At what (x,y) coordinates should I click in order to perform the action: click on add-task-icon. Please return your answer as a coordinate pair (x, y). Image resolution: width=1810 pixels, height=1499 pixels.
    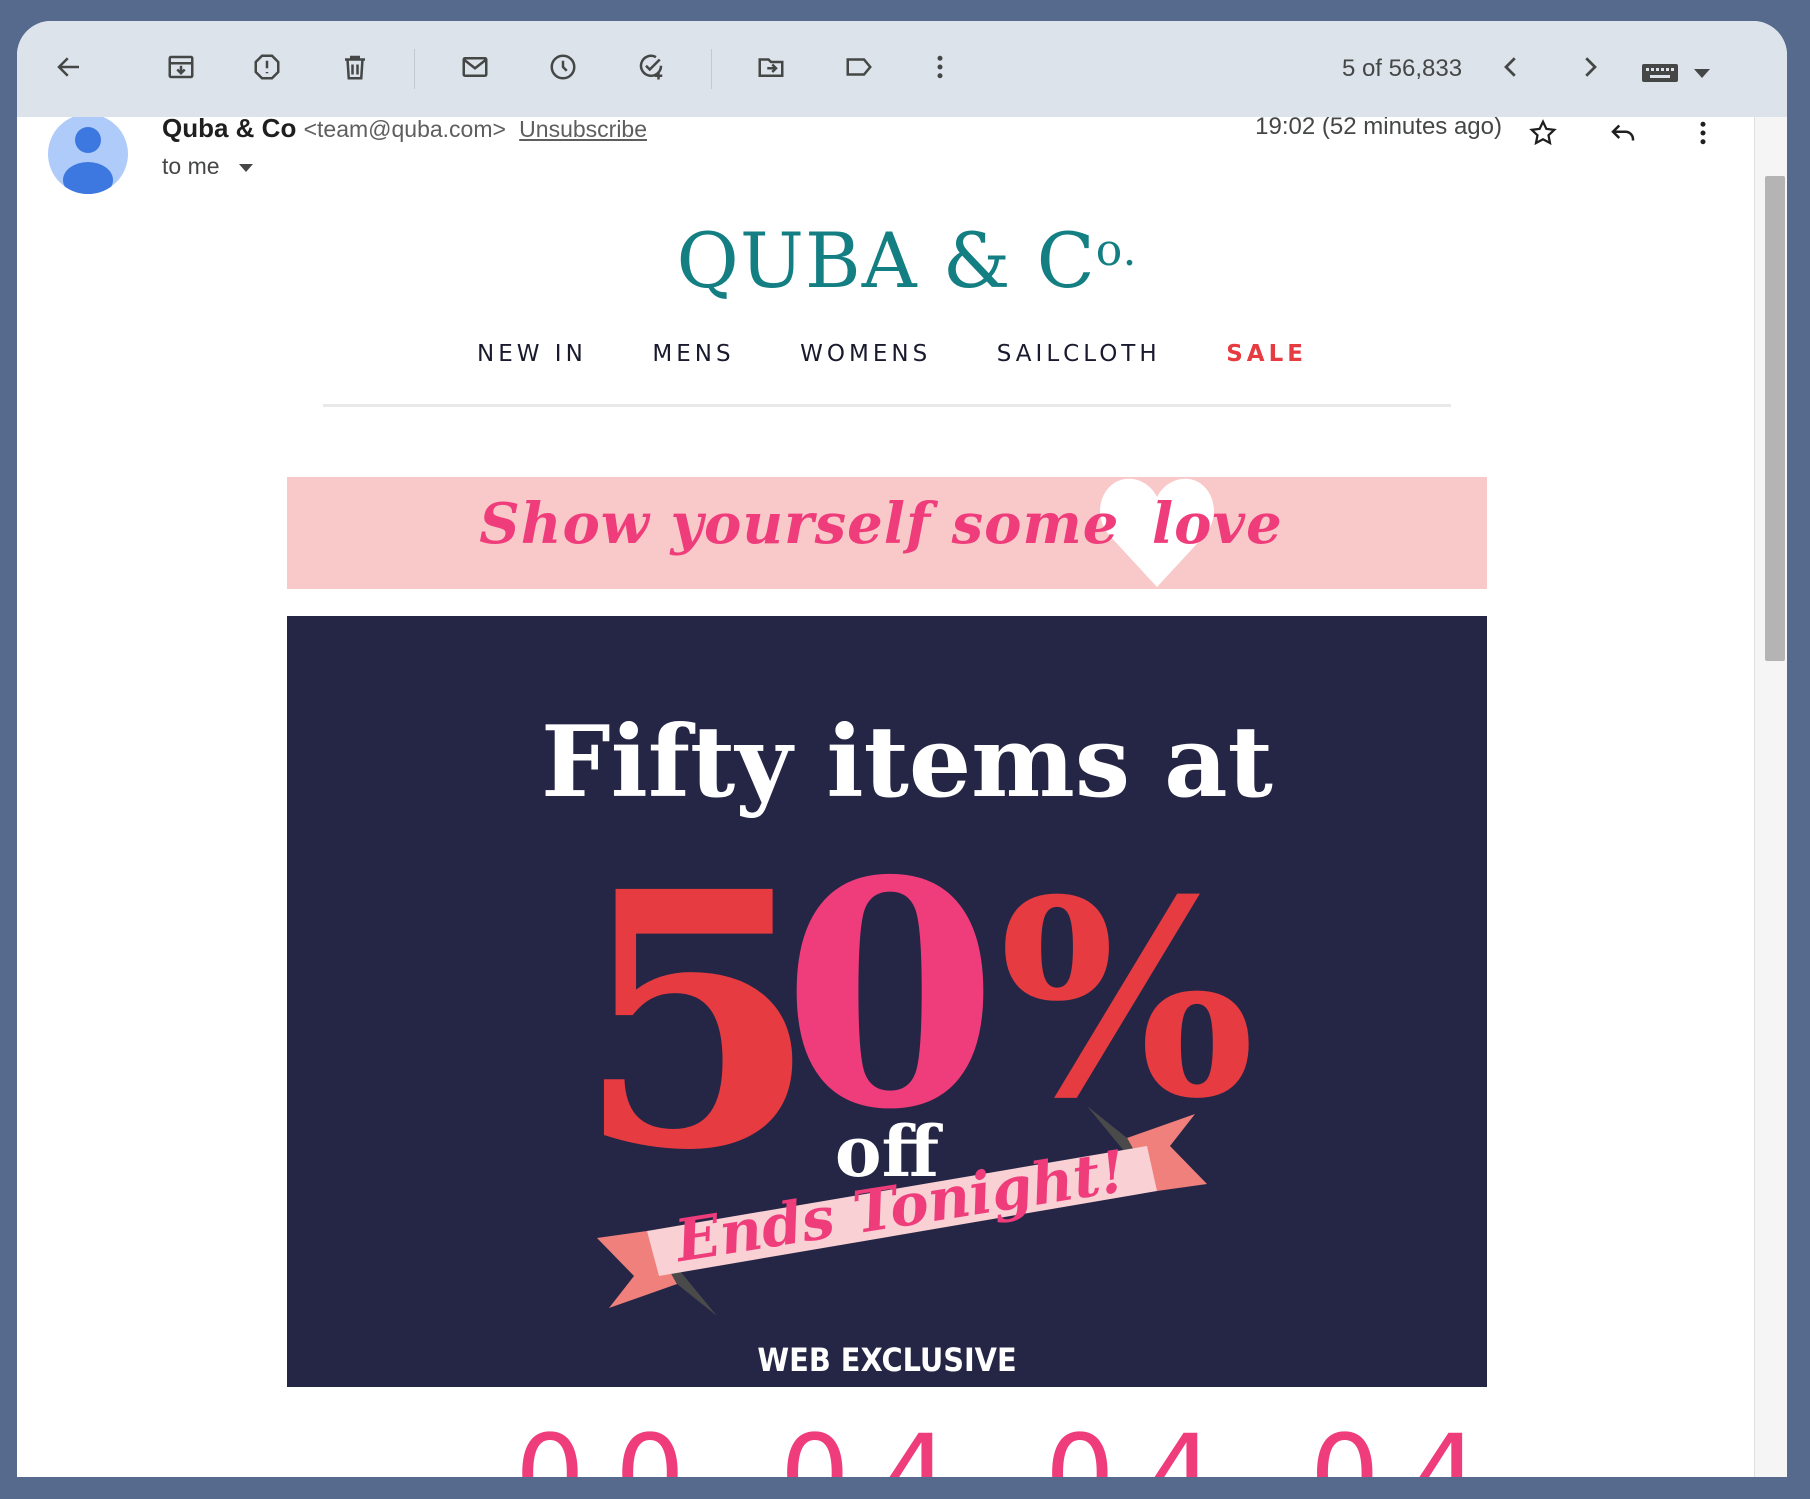
    Looking at the image, I should click on (651, 67).